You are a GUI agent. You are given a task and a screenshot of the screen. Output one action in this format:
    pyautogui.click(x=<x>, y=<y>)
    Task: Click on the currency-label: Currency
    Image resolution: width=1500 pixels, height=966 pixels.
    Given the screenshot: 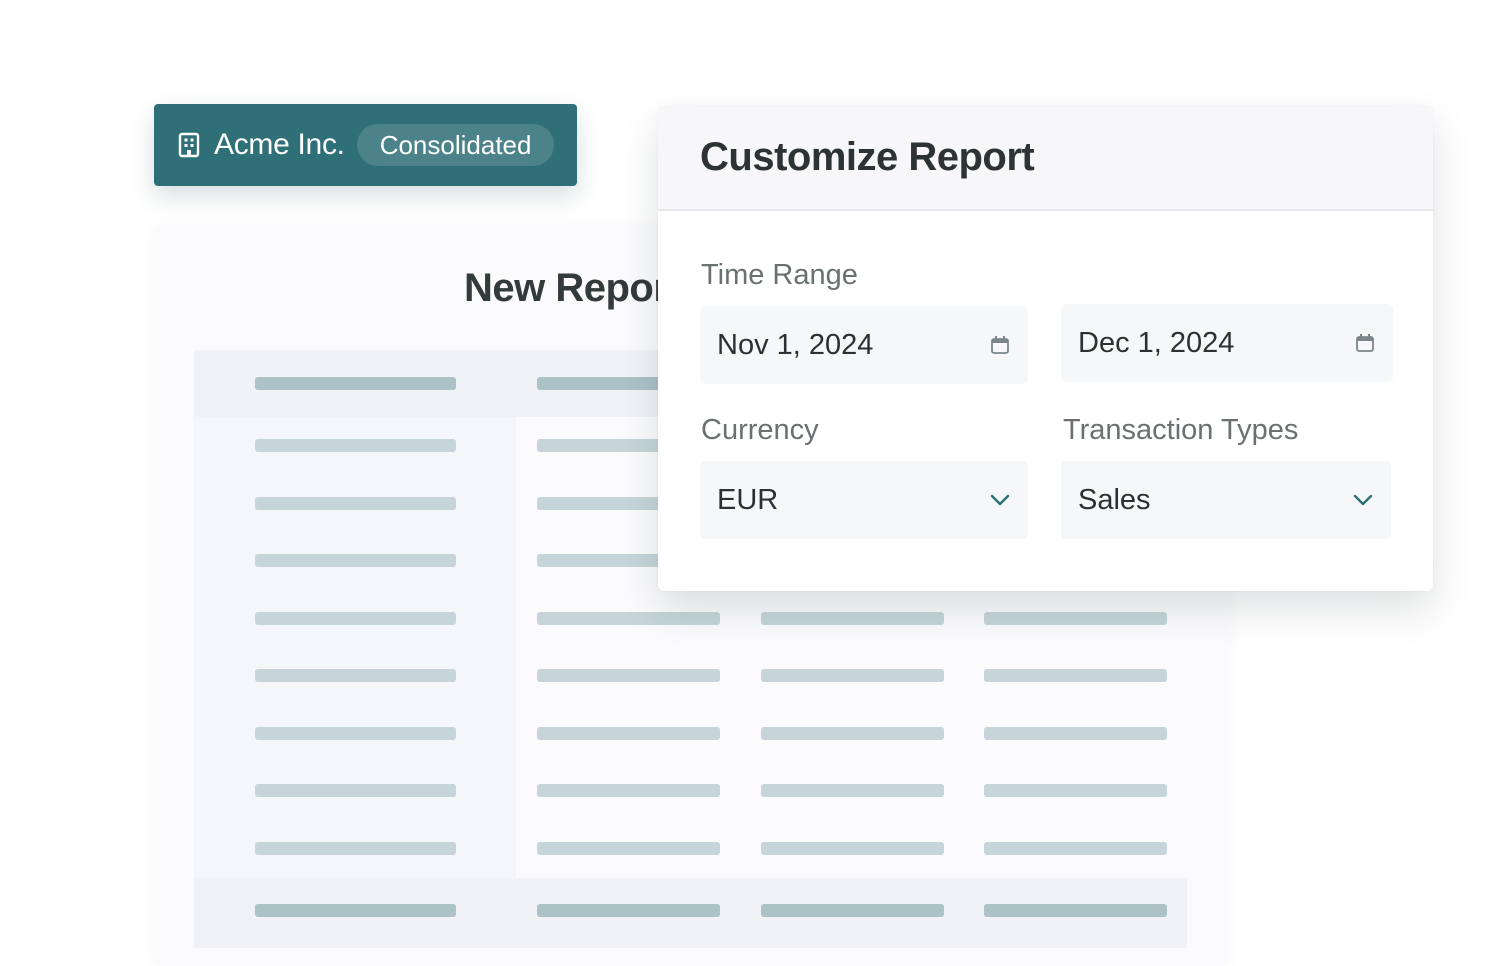 What is the action you would take?
    pyautogui.click(x=760, y=430)
    